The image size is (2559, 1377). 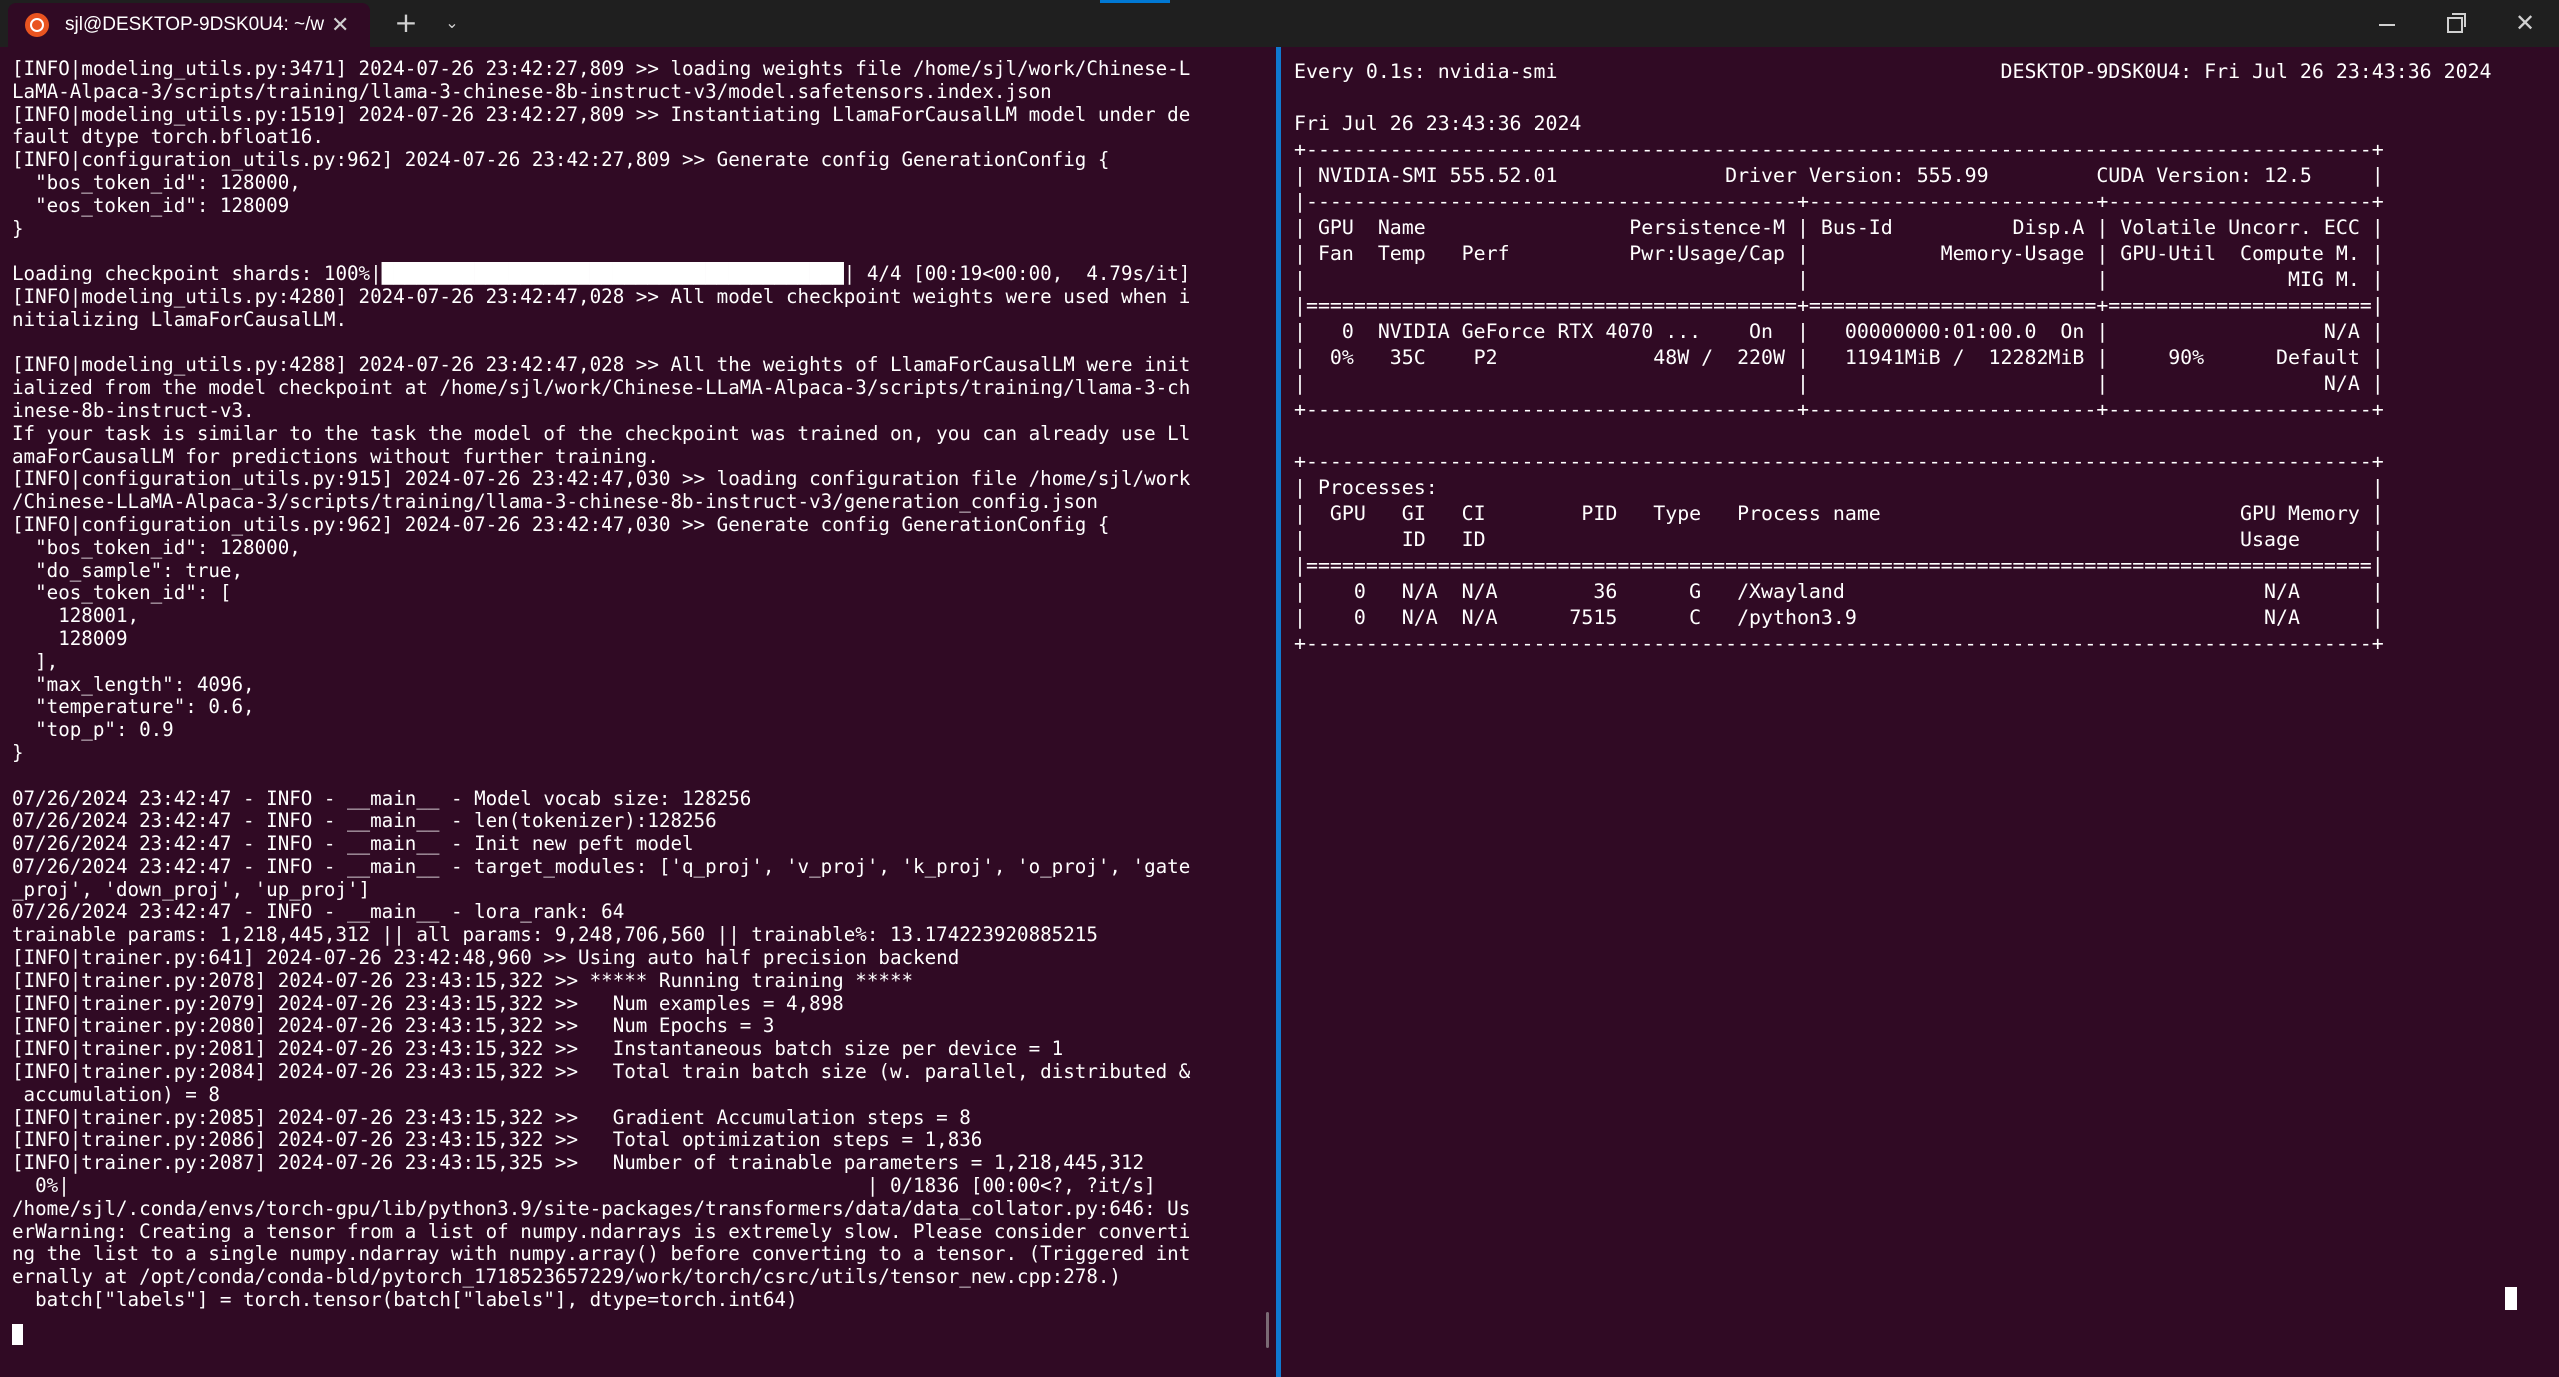 I want to click on terminal-cursor, so click(x=17, y=1334).